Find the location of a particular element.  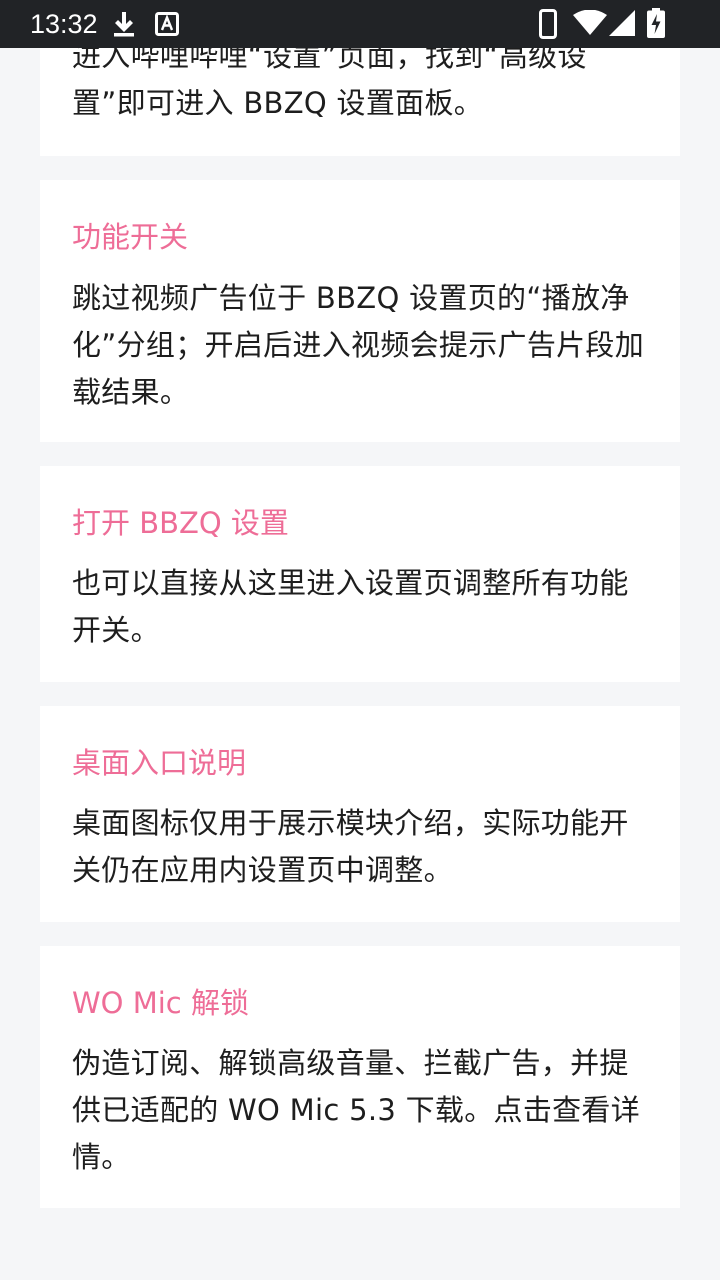

card-title: 打开 BBZQ 设置 is located at coordinates (180, 523).